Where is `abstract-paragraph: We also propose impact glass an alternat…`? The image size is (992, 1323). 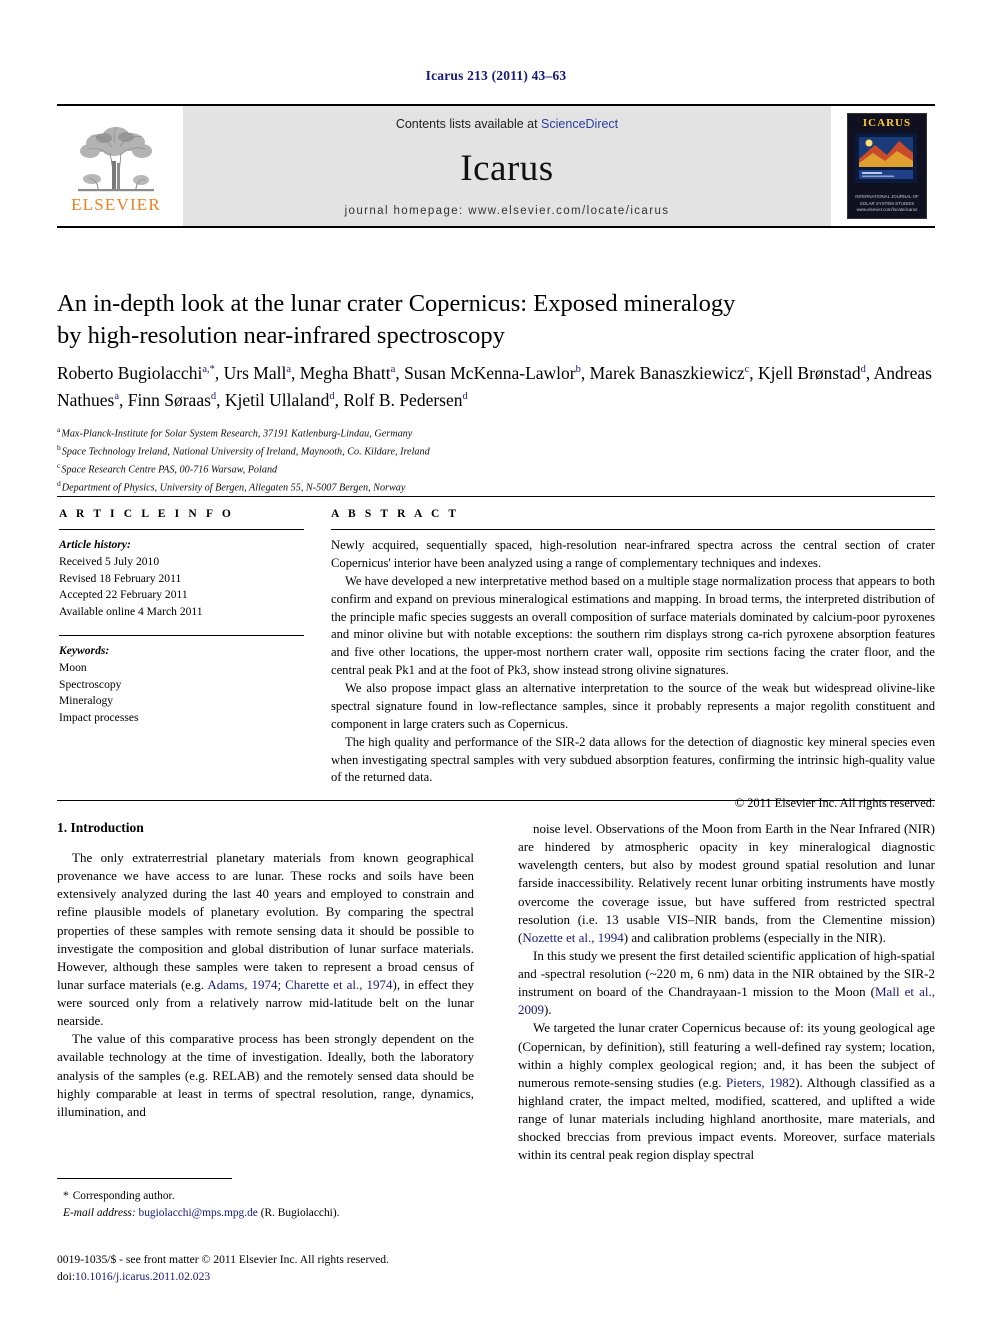
abstract-paragraph: We also propose impact glass an alternat… is located at coordinates (633, 706).